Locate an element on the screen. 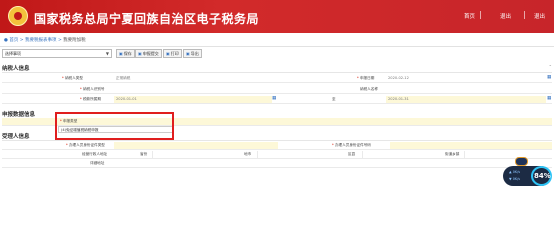 The height and width of the screenshot is (251, 554). id-number-field is located at coordinates (471, 145).